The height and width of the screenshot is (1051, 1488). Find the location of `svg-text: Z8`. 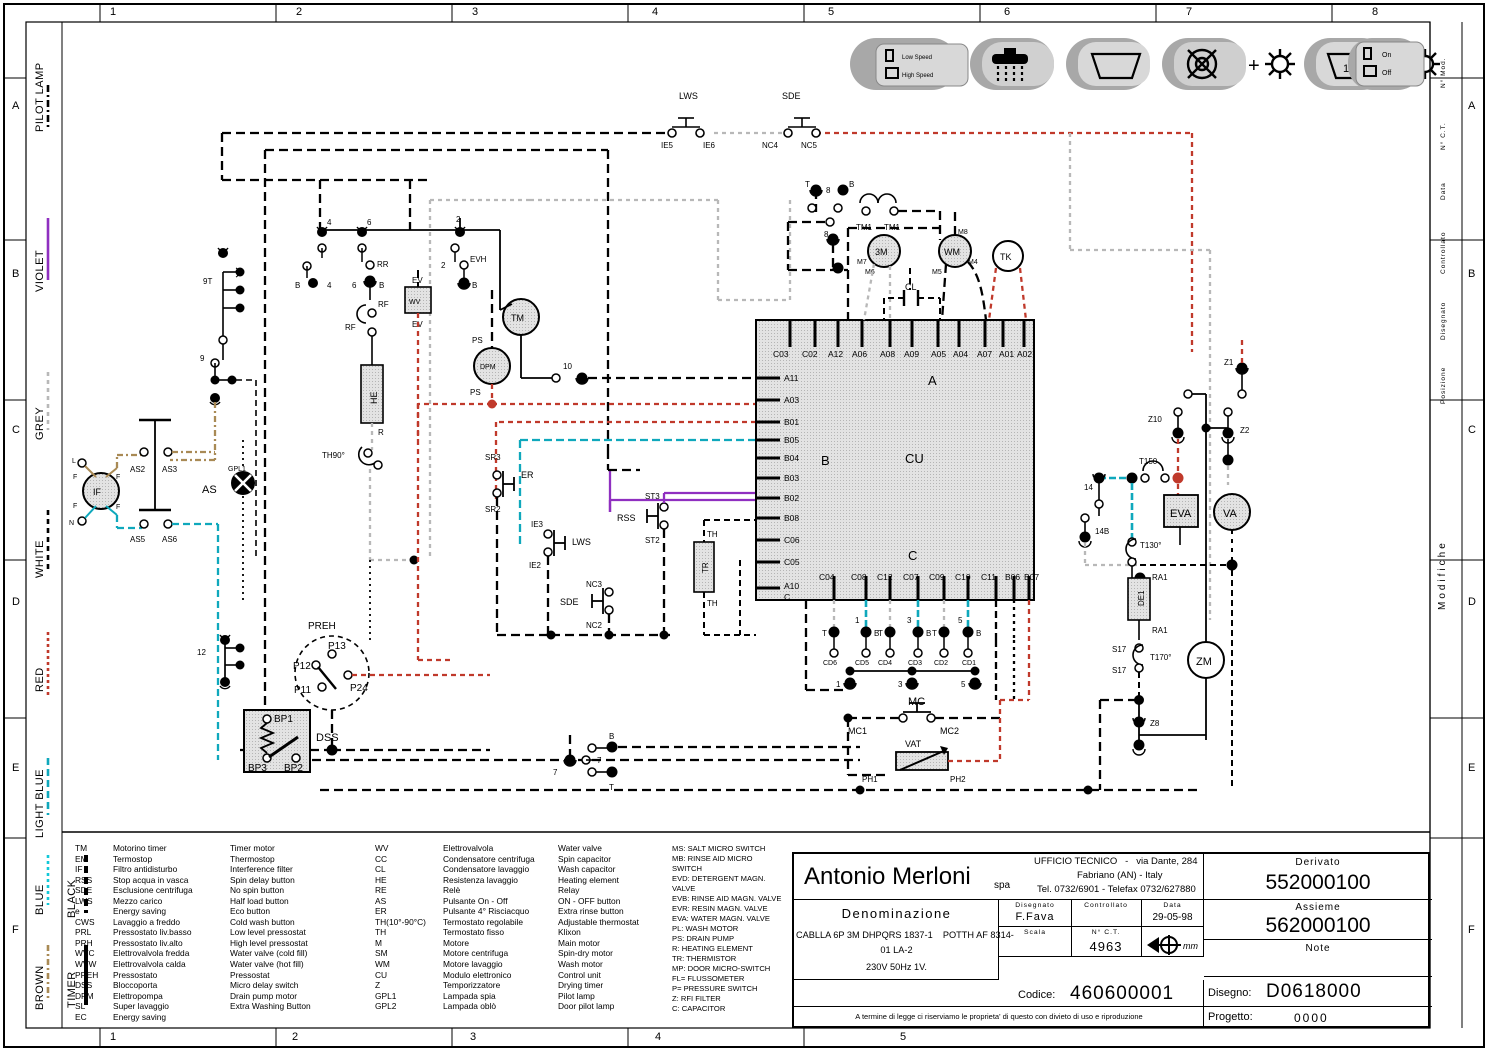

svg-text: Z8 is located at coordinates (1155, 723).